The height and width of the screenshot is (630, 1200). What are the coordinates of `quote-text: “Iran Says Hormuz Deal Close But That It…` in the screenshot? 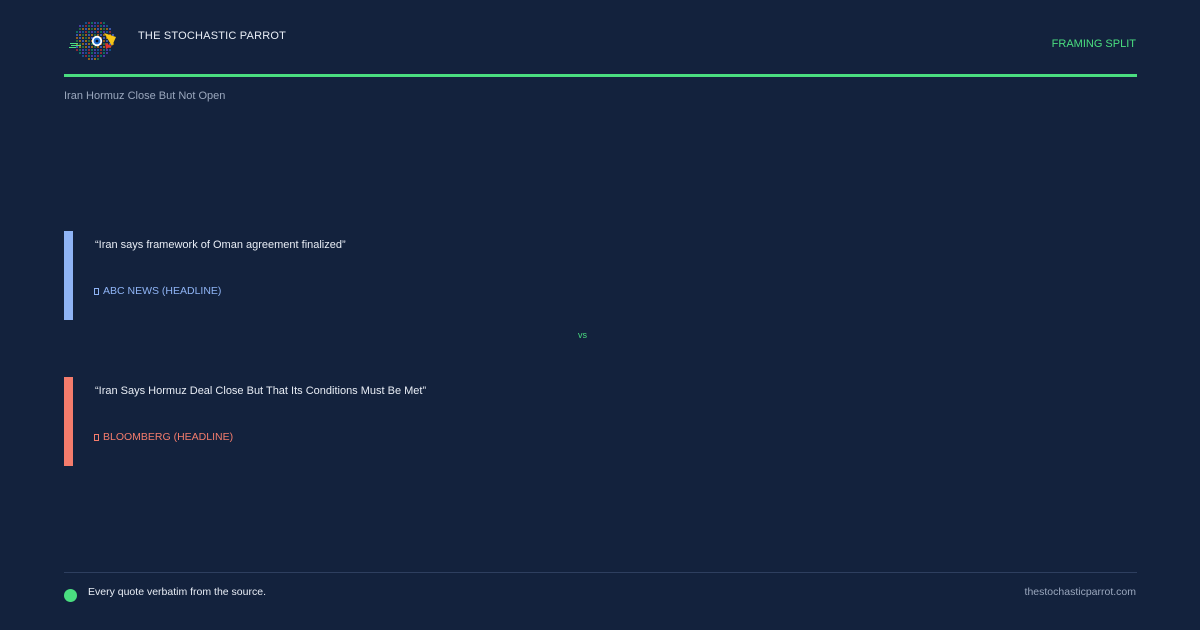 It's located at (261, 391).